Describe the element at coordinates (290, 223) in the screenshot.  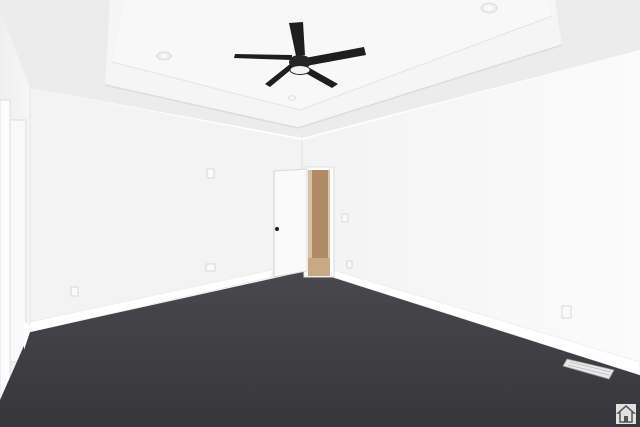
I see `open-door` at that location.